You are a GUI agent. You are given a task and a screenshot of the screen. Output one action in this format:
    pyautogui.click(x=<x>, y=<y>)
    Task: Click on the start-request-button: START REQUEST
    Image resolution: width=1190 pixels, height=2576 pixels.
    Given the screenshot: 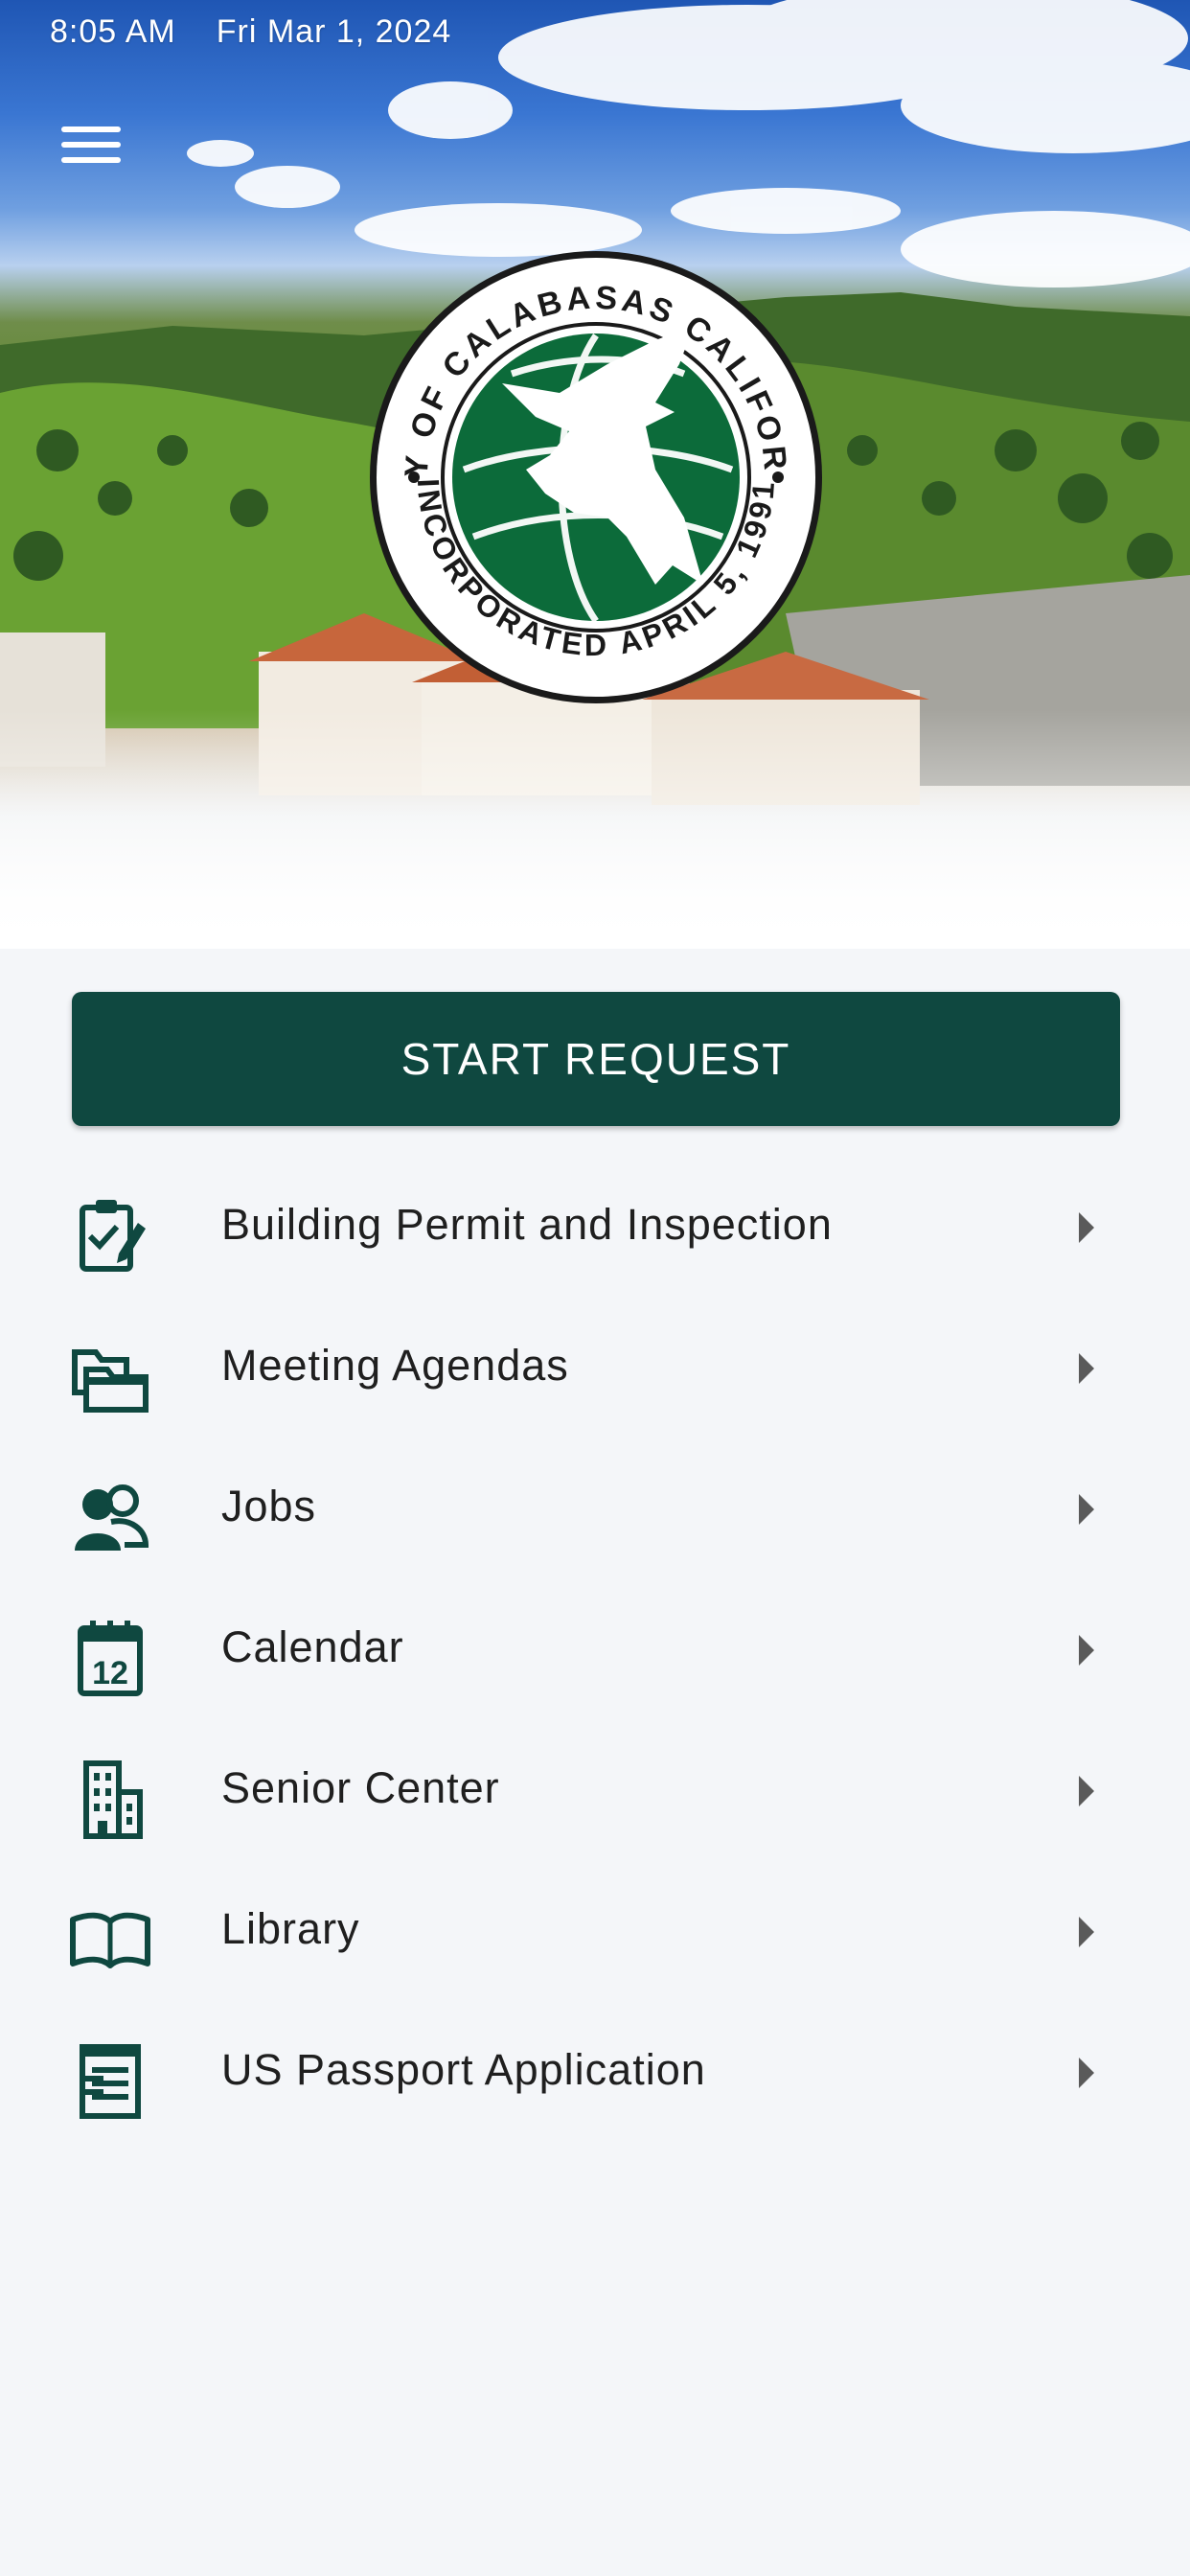 What is the action you would take?
    pyautogui.click(x=596, y=1059)
    